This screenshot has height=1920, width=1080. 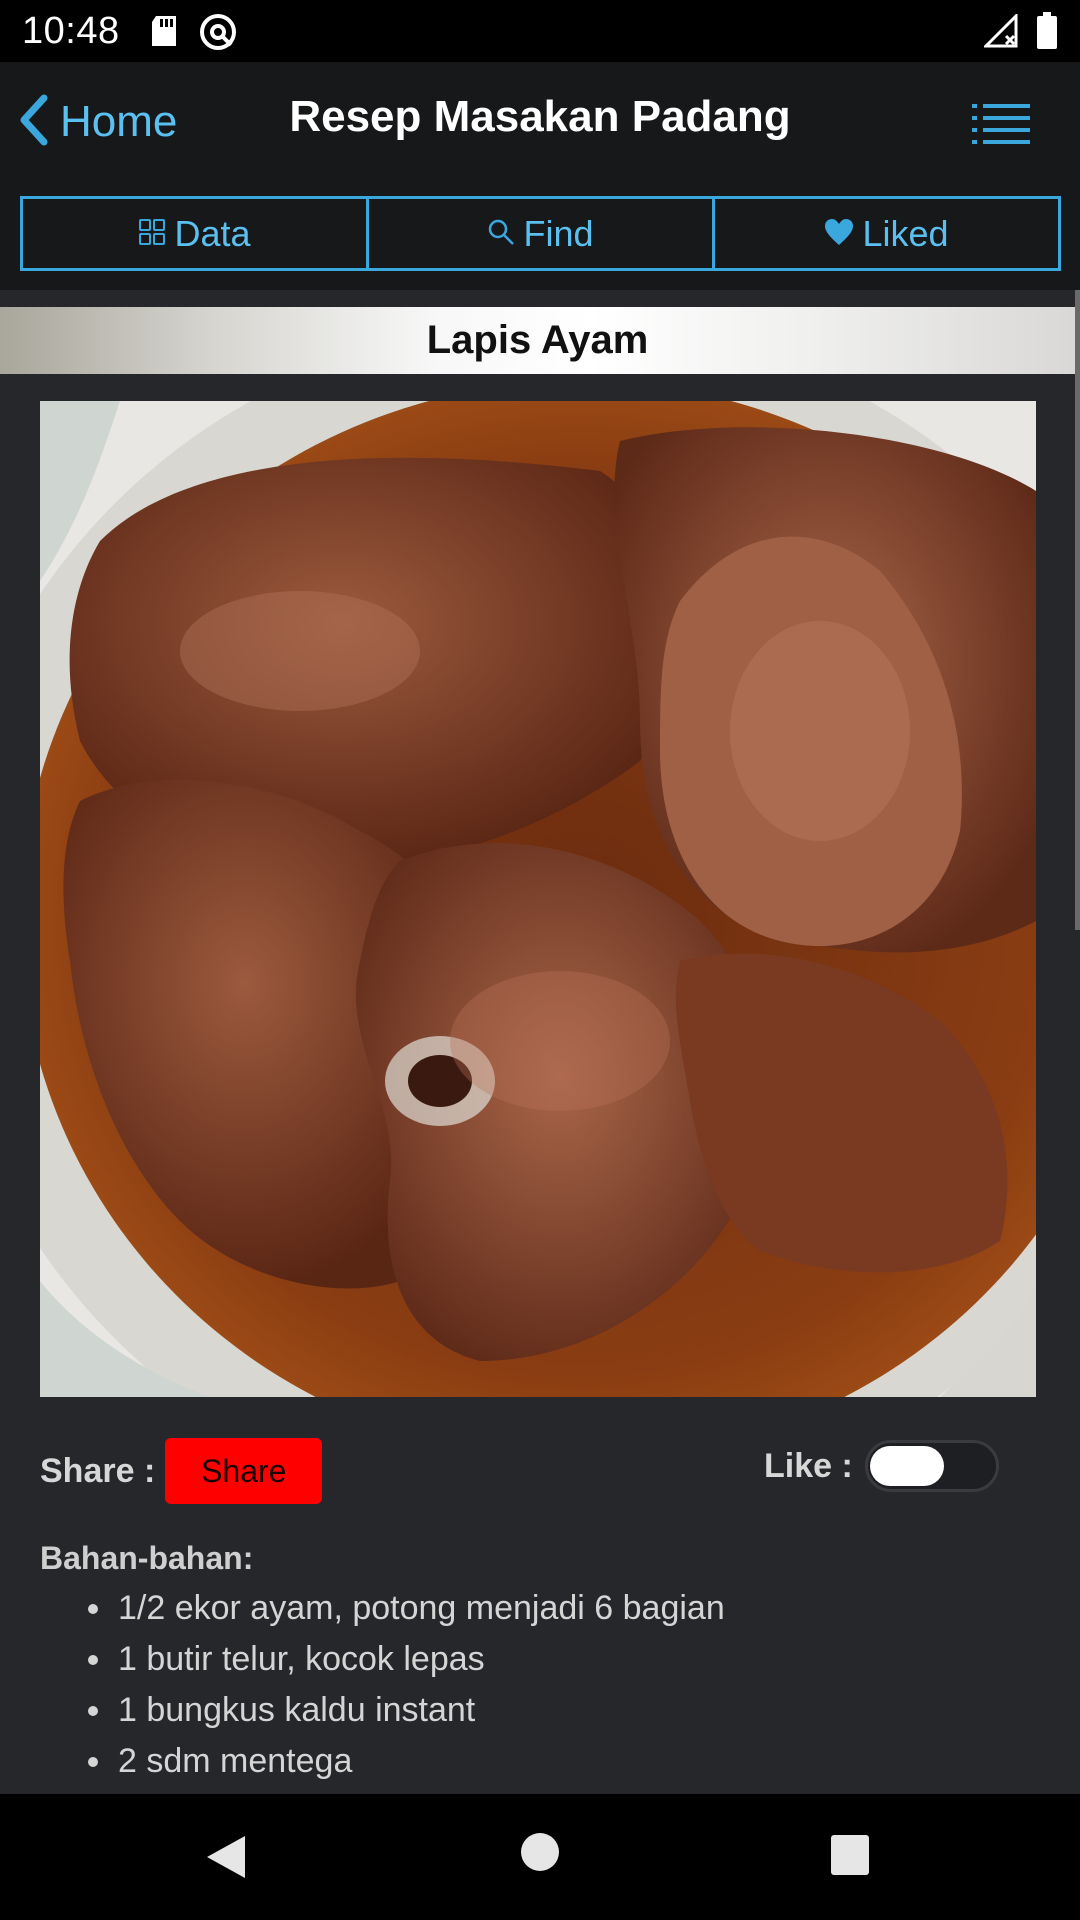 I want to click on like-toggle, so click(x=931, y=1466).